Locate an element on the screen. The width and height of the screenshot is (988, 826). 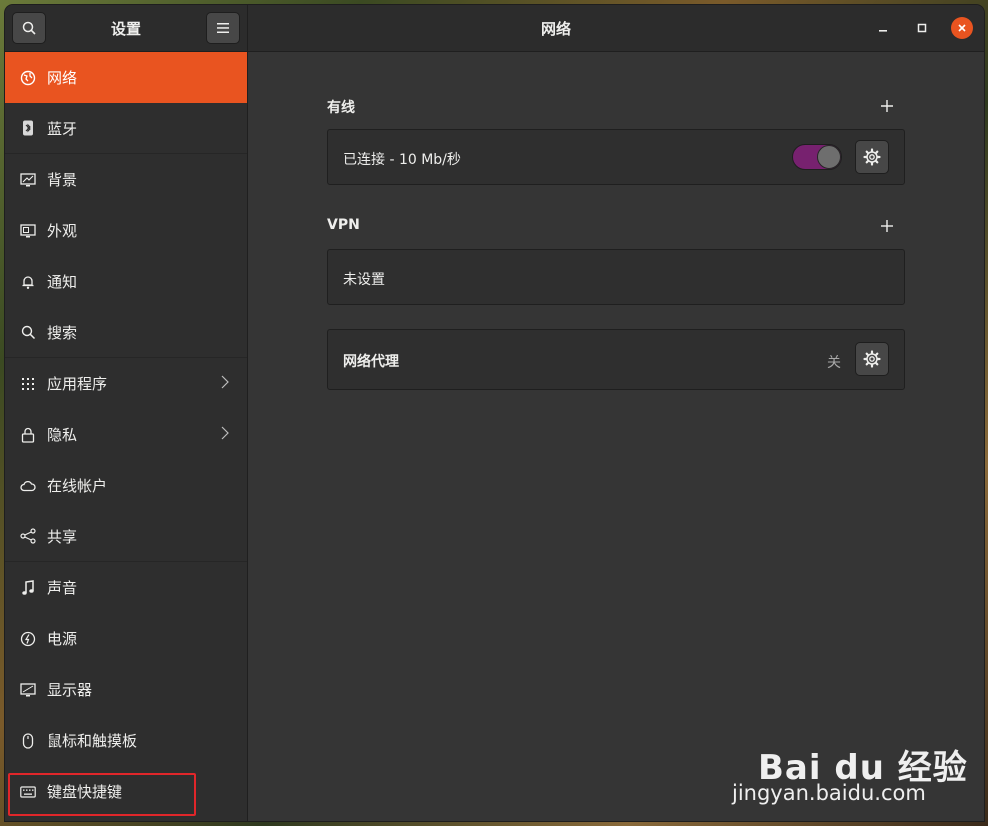
minimize-icon is located at coordinates (883, 31).